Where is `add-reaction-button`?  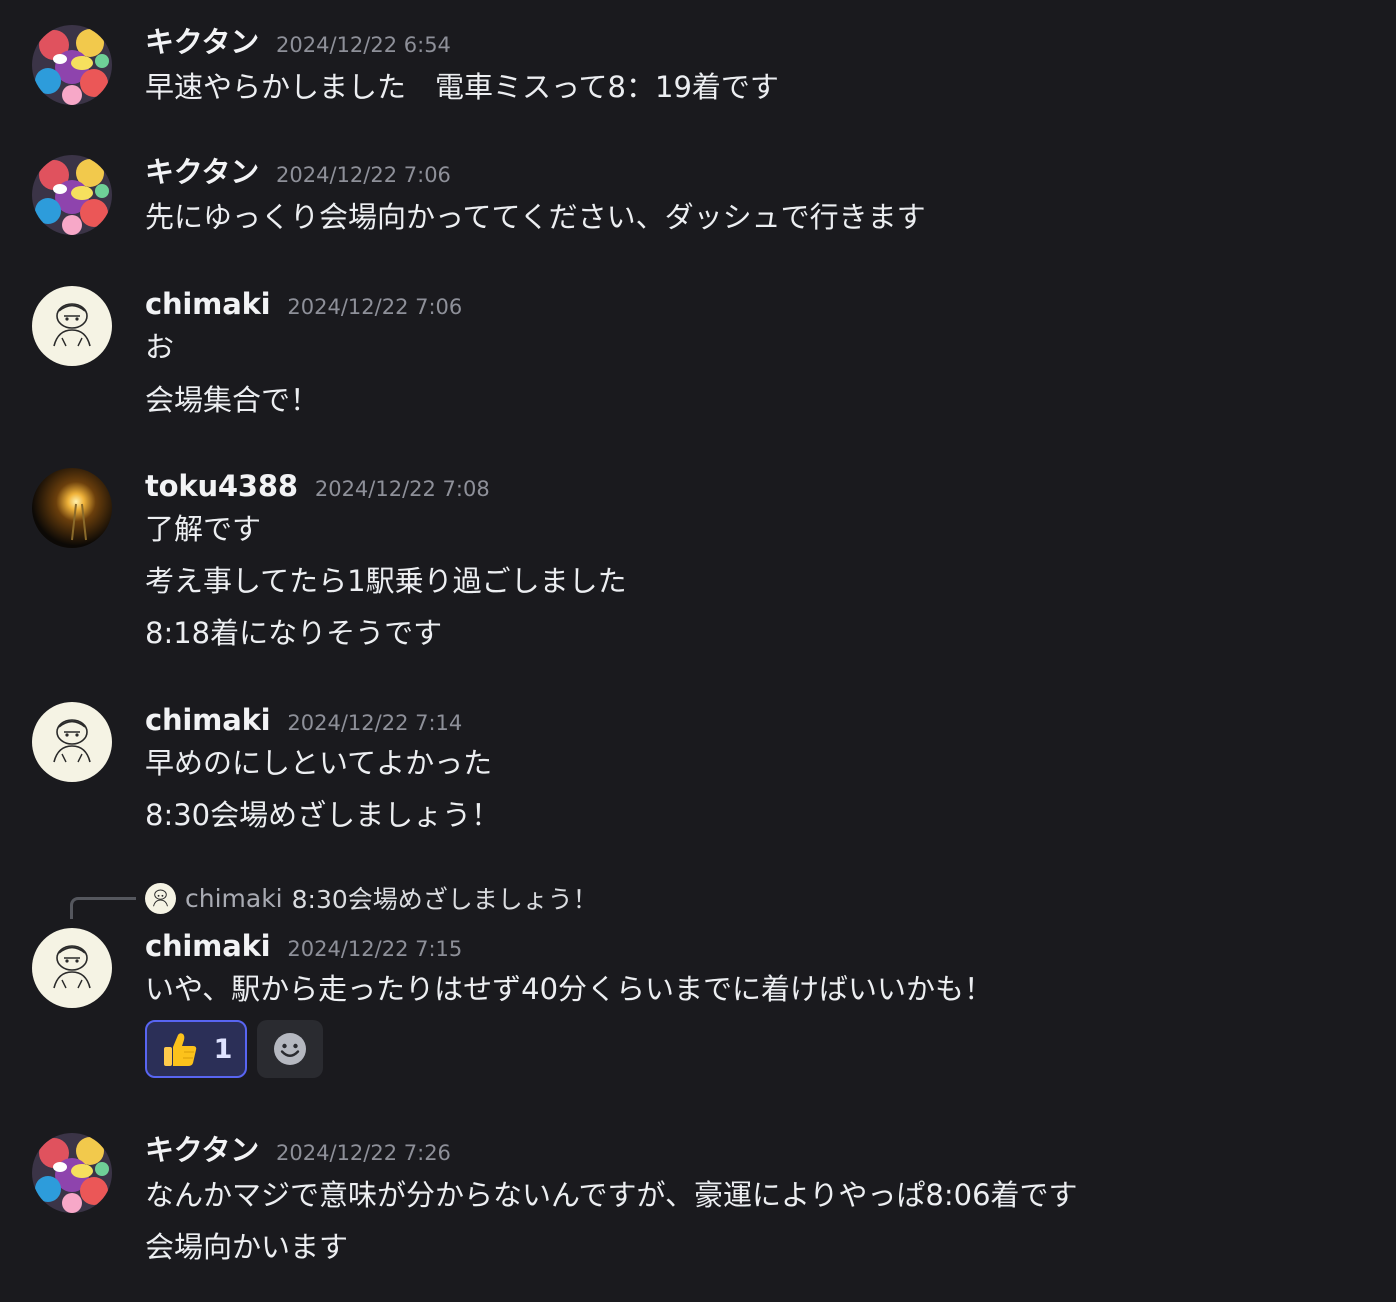
add-reaction-button is located at coordinates (290, 1049).